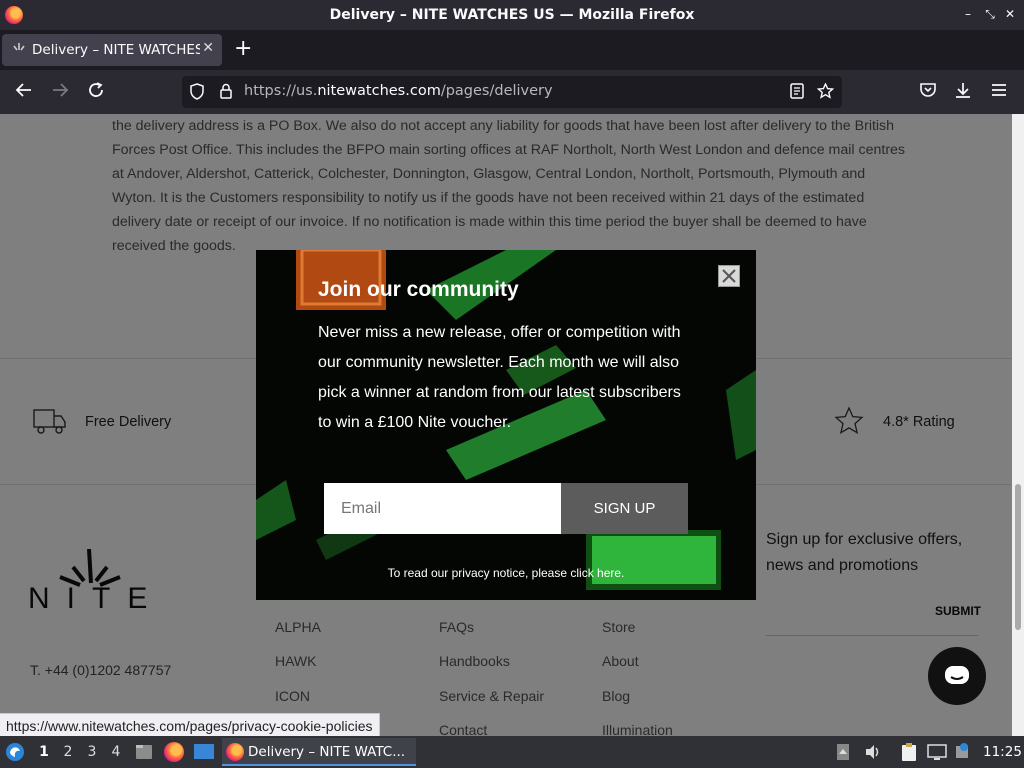 Image resolution: width=1024 pixels, height=768 pixels. What do you see at coordinates (990, 14) in the screenshot?
I see `restore-button: ⤡` at bounding box center [990, 14].